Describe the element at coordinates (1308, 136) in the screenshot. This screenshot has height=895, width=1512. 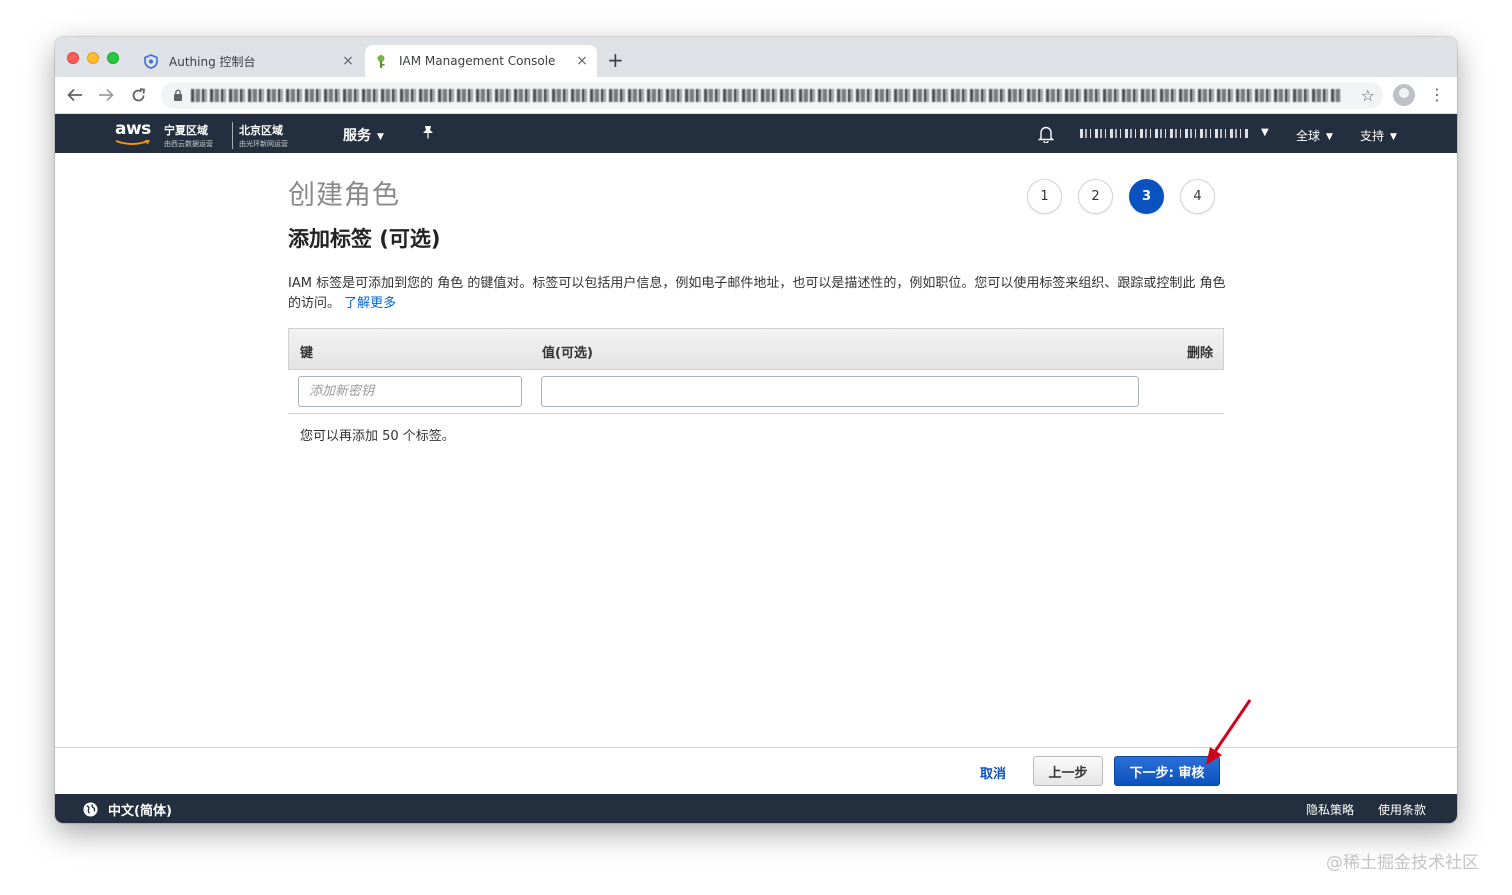
I see `global-label: 全球` at that location.